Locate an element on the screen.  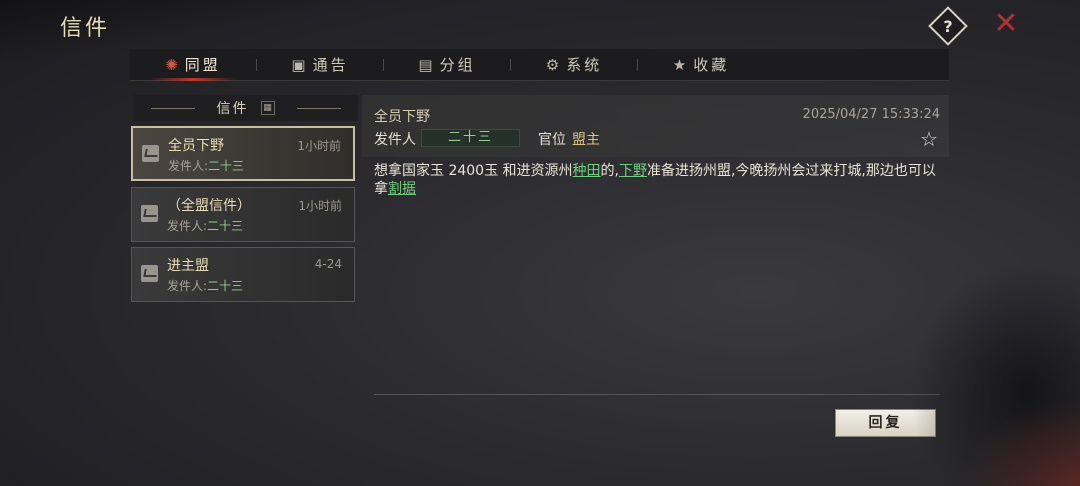
tab-alliance: ✺ 同盟 is located at coordinates (193, 65).